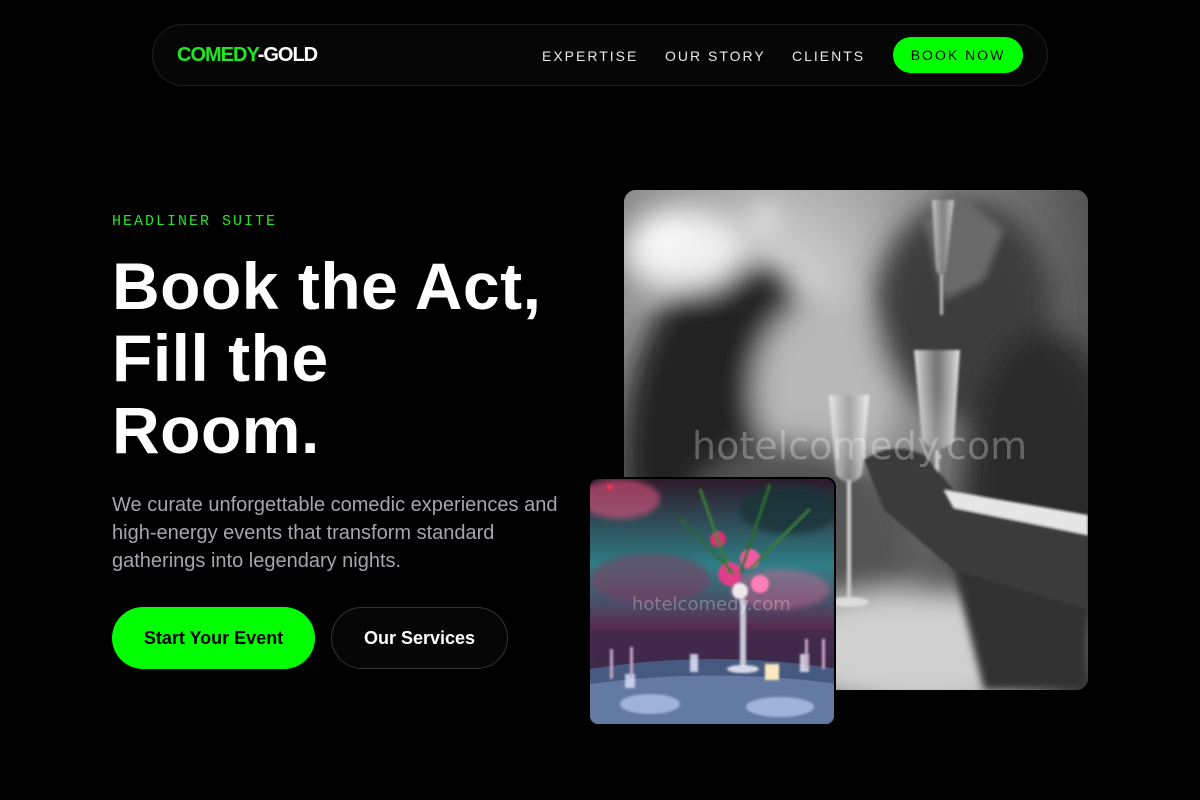 This screenshot has width=1200, height=800. I want to click on nav-link-clients: CLIENTS, so click(828, 56).